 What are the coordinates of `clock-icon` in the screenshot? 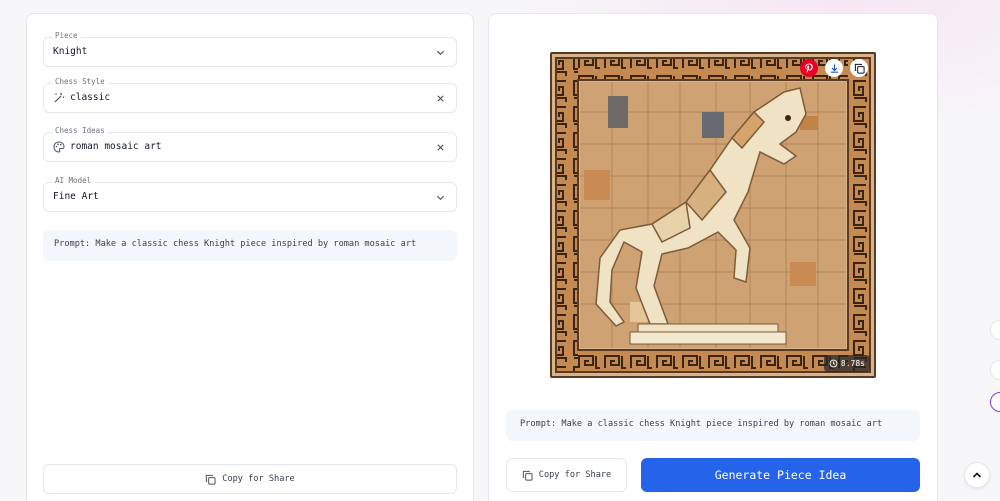 It's located at (833, 363).